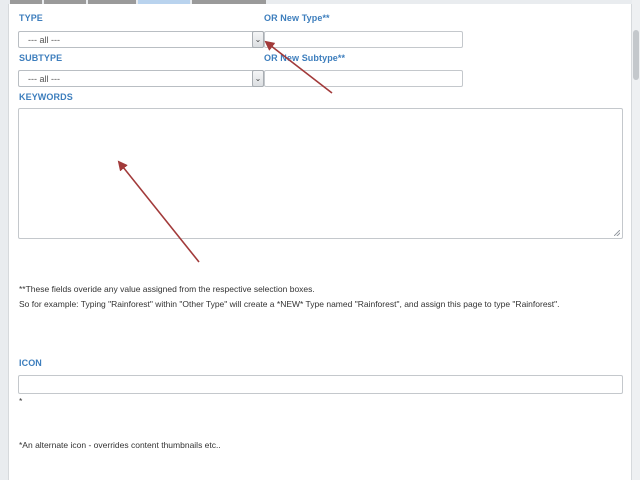 The image size is (640, 480). I want to click on new-type-label: OR New Type**, so click(297, 18).